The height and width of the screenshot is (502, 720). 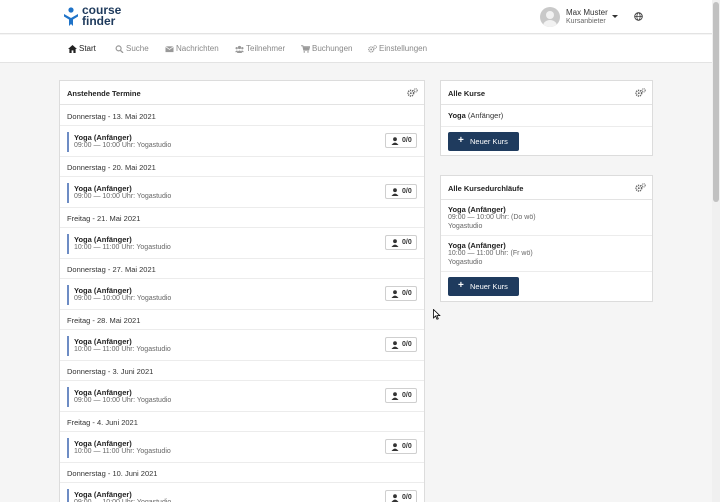 What do you see at coordinates (242, 473) in the screenshot?
I see `date-header: Donnerstag - 10. Juni 2021` at bounding box center [242, 473].